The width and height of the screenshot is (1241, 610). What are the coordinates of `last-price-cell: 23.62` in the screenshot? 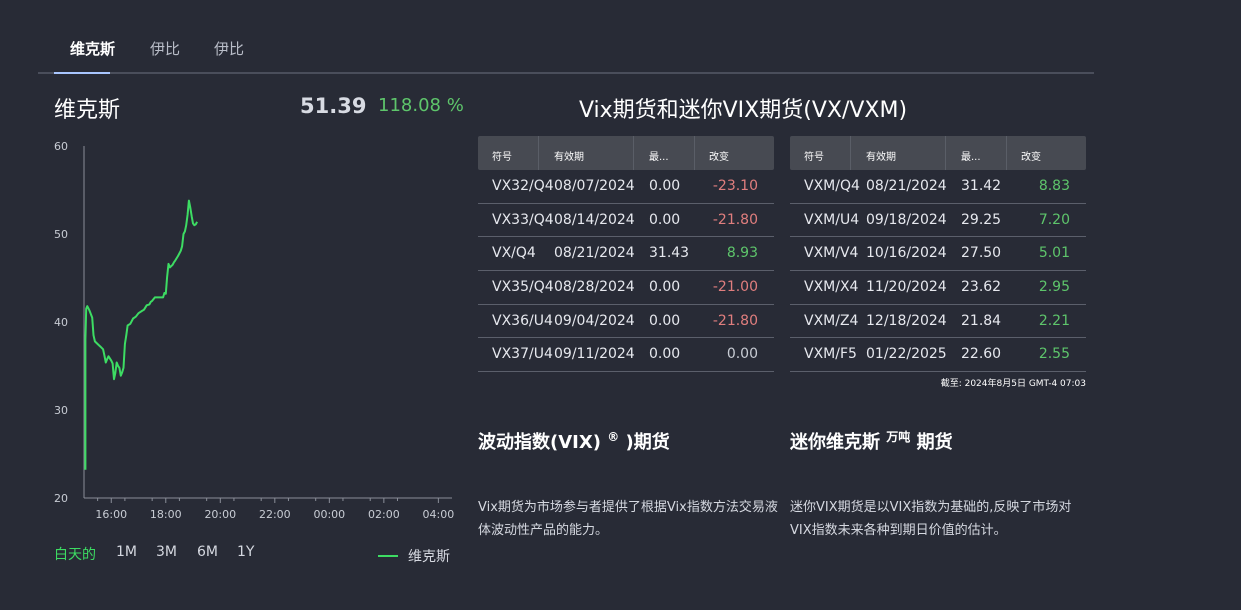 It's located at (981, 287).